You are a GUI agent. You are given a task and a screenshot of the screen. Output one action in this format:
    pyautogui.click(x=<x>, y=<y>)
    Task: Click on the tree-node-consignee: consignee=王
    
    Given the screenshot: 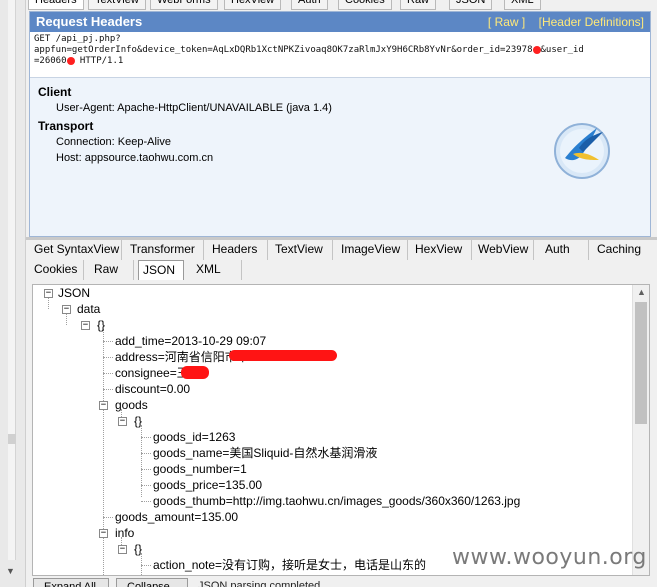 What is the action you would take?
    pyautogui.click(x=152, y=373)
    